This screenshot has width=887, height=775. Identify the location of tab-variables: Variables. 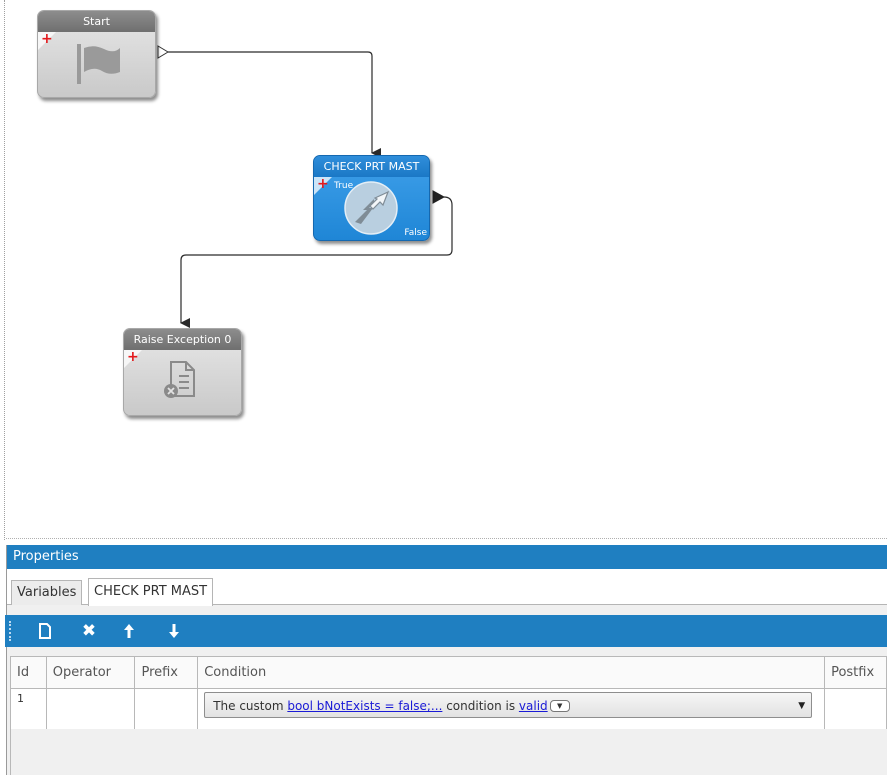
(47, 592).